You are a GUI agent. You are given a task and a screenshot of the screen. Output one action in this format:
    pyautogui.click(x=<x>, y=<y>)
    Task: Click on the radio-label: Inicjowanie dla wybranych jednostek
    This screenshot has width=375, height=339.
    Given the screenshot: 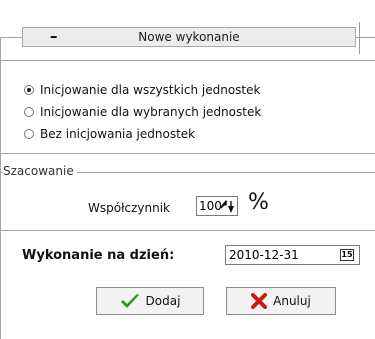 What is the action you would take?
    pyautogui.click(x=151, y=112)
    